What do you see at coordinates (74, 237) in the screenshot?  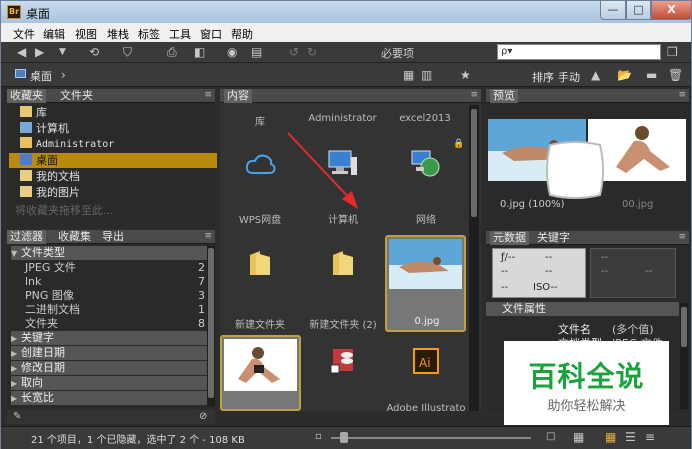 I see `tab-collections: 收藏集` at bounding box center [74, 237].